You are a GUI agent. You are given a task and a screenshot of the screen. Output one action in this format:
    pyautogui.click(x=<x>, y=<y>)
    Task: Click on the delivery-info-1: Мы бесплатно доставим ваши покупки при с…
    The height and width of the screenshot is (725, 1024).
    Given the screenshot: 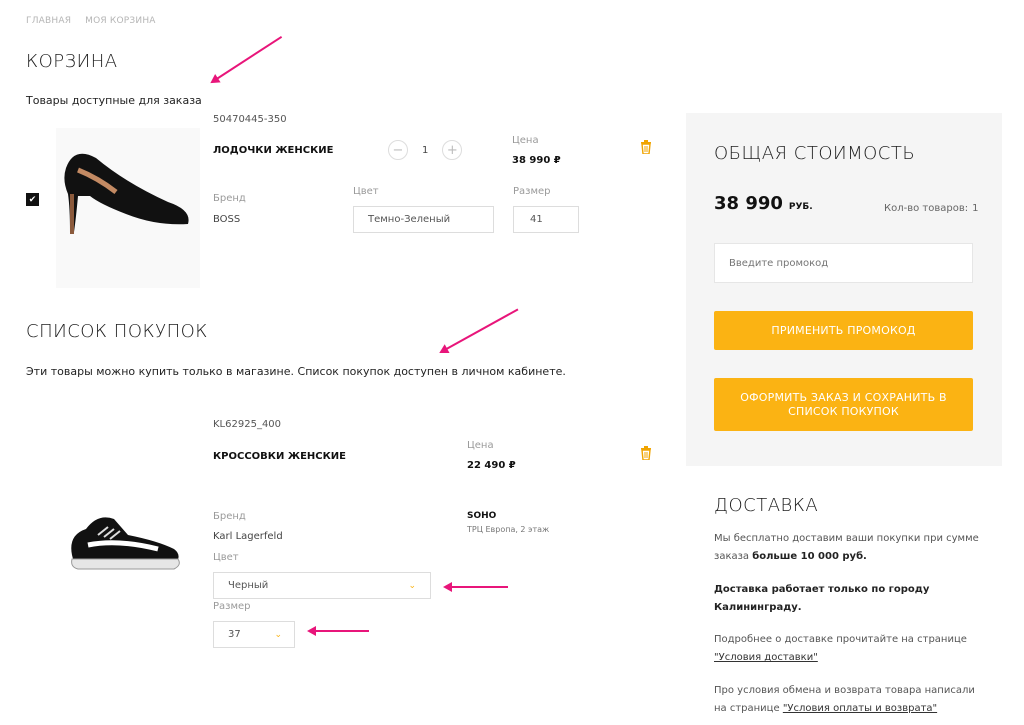 What is the action you would take?
    pyautogui.click(x=849, y=548)
    